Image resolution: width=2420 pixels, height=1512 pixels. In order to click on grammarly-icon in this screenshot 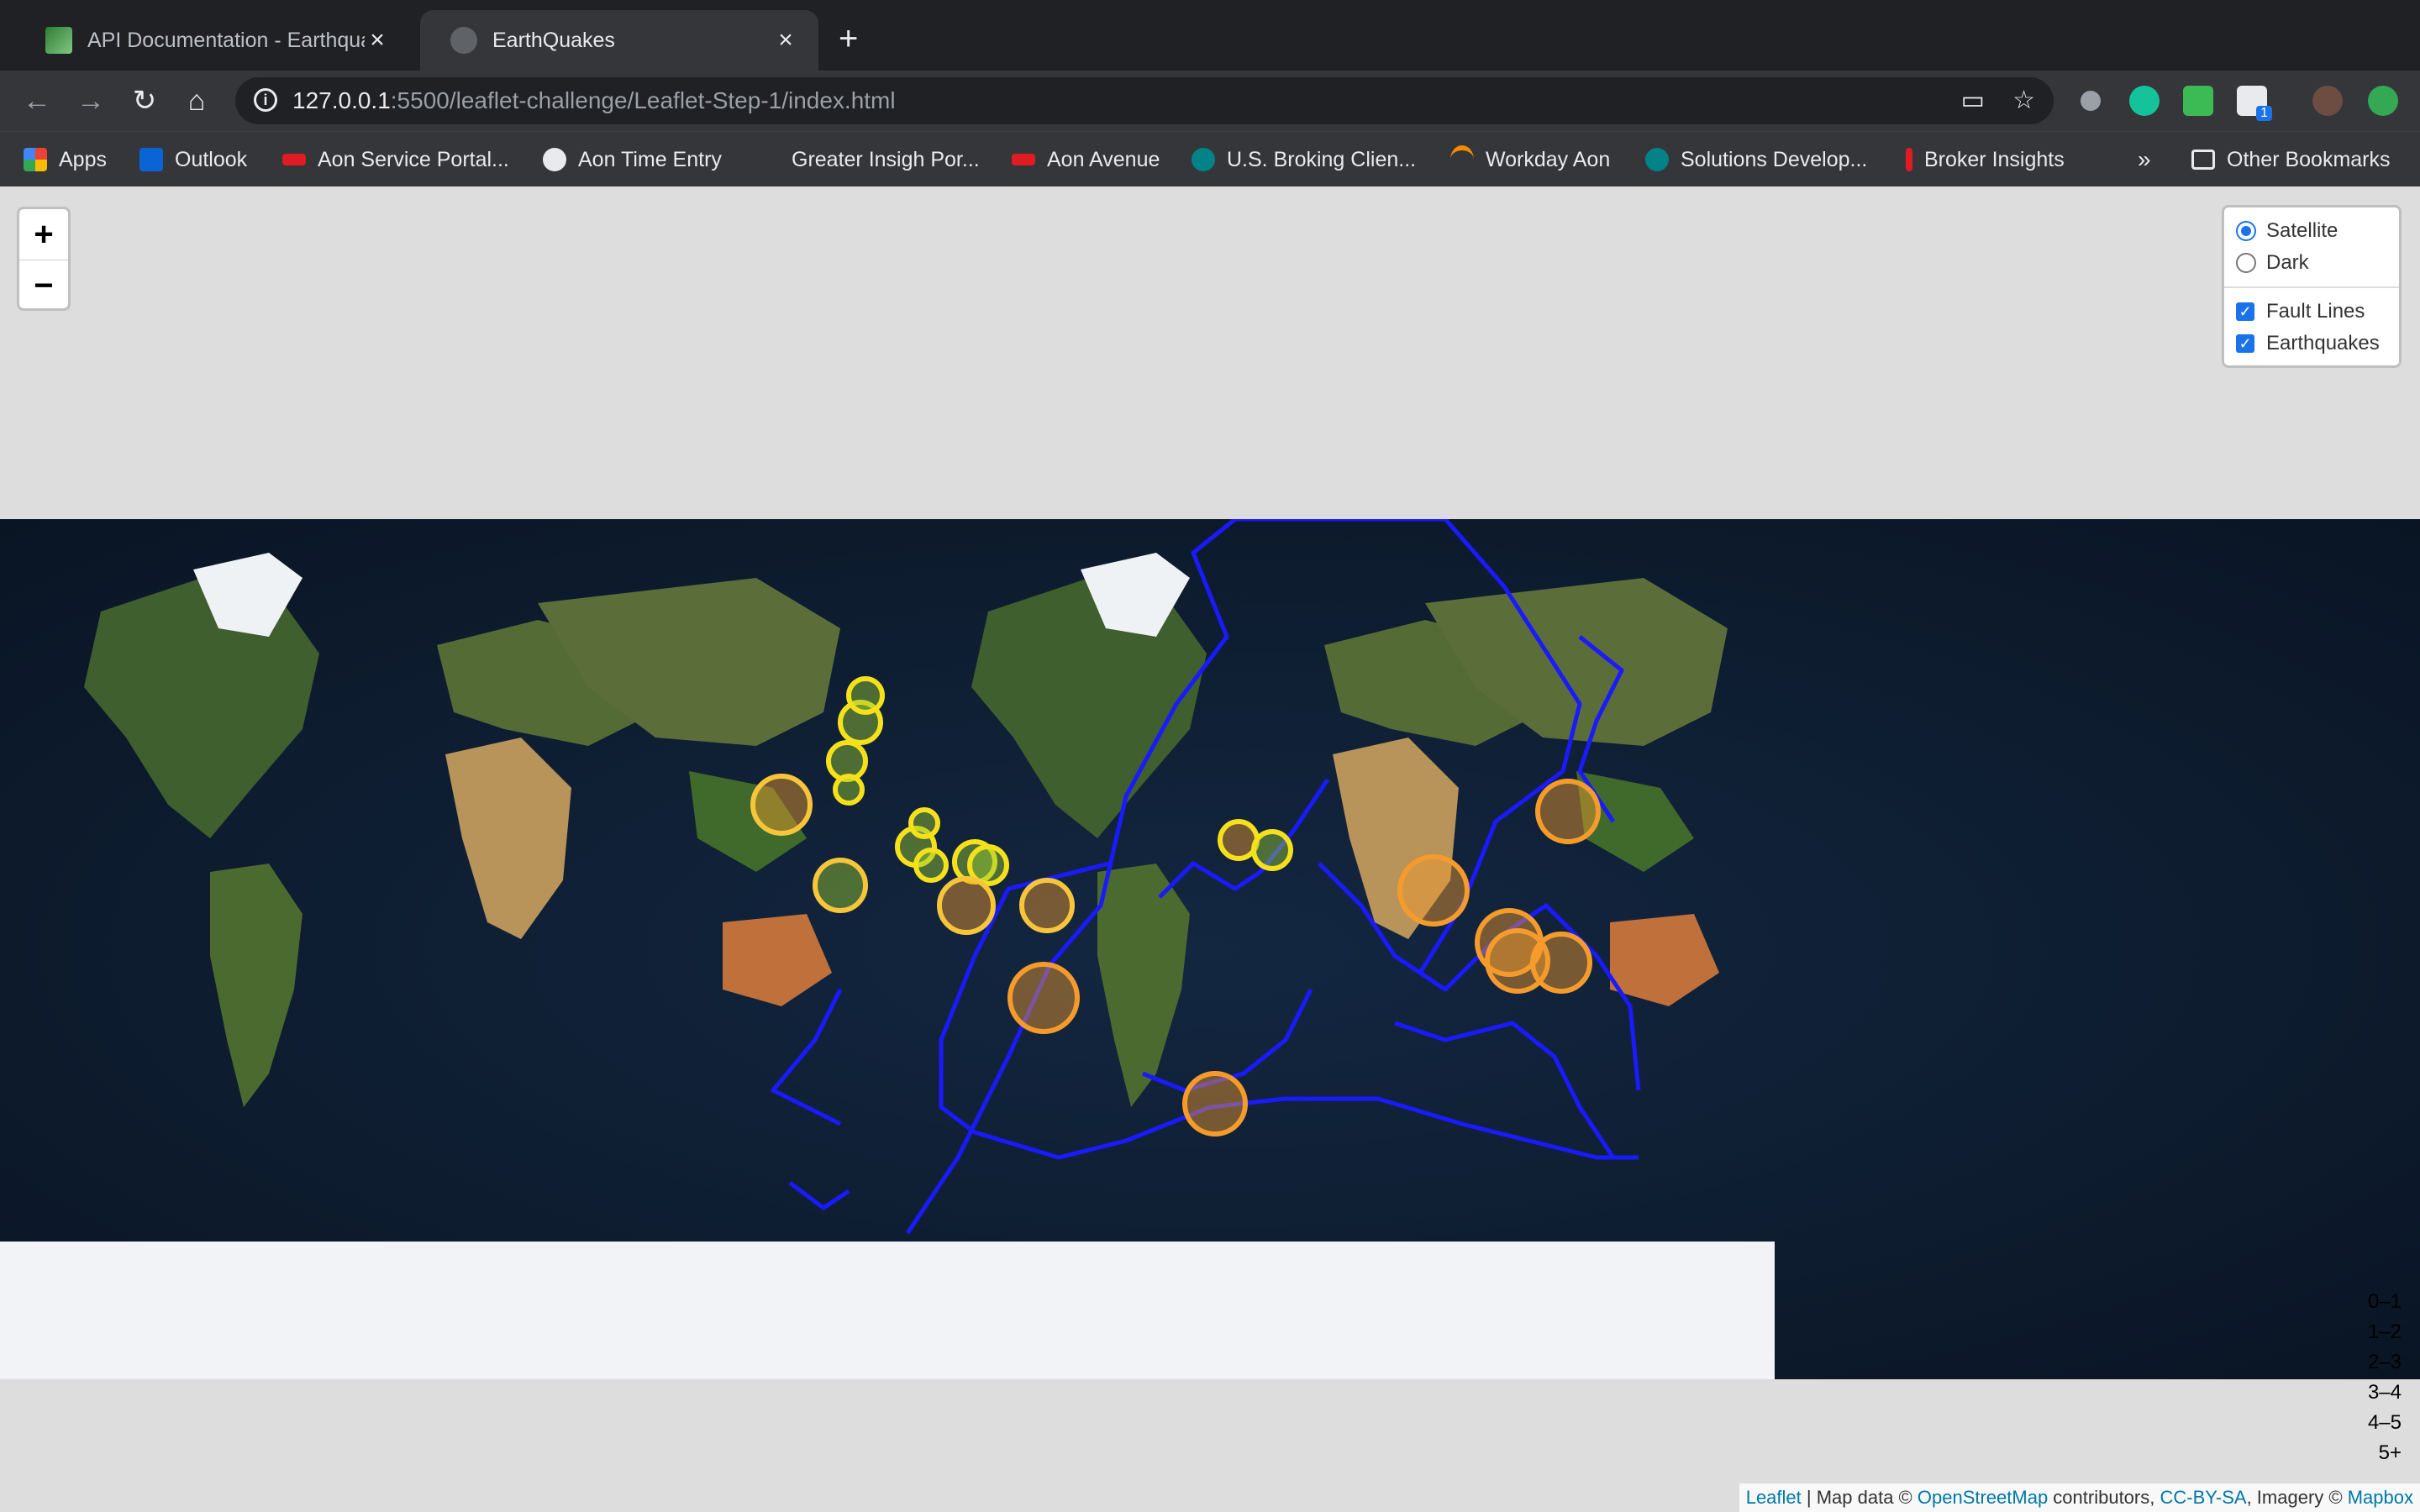, I will do `click(2145, 101)`.